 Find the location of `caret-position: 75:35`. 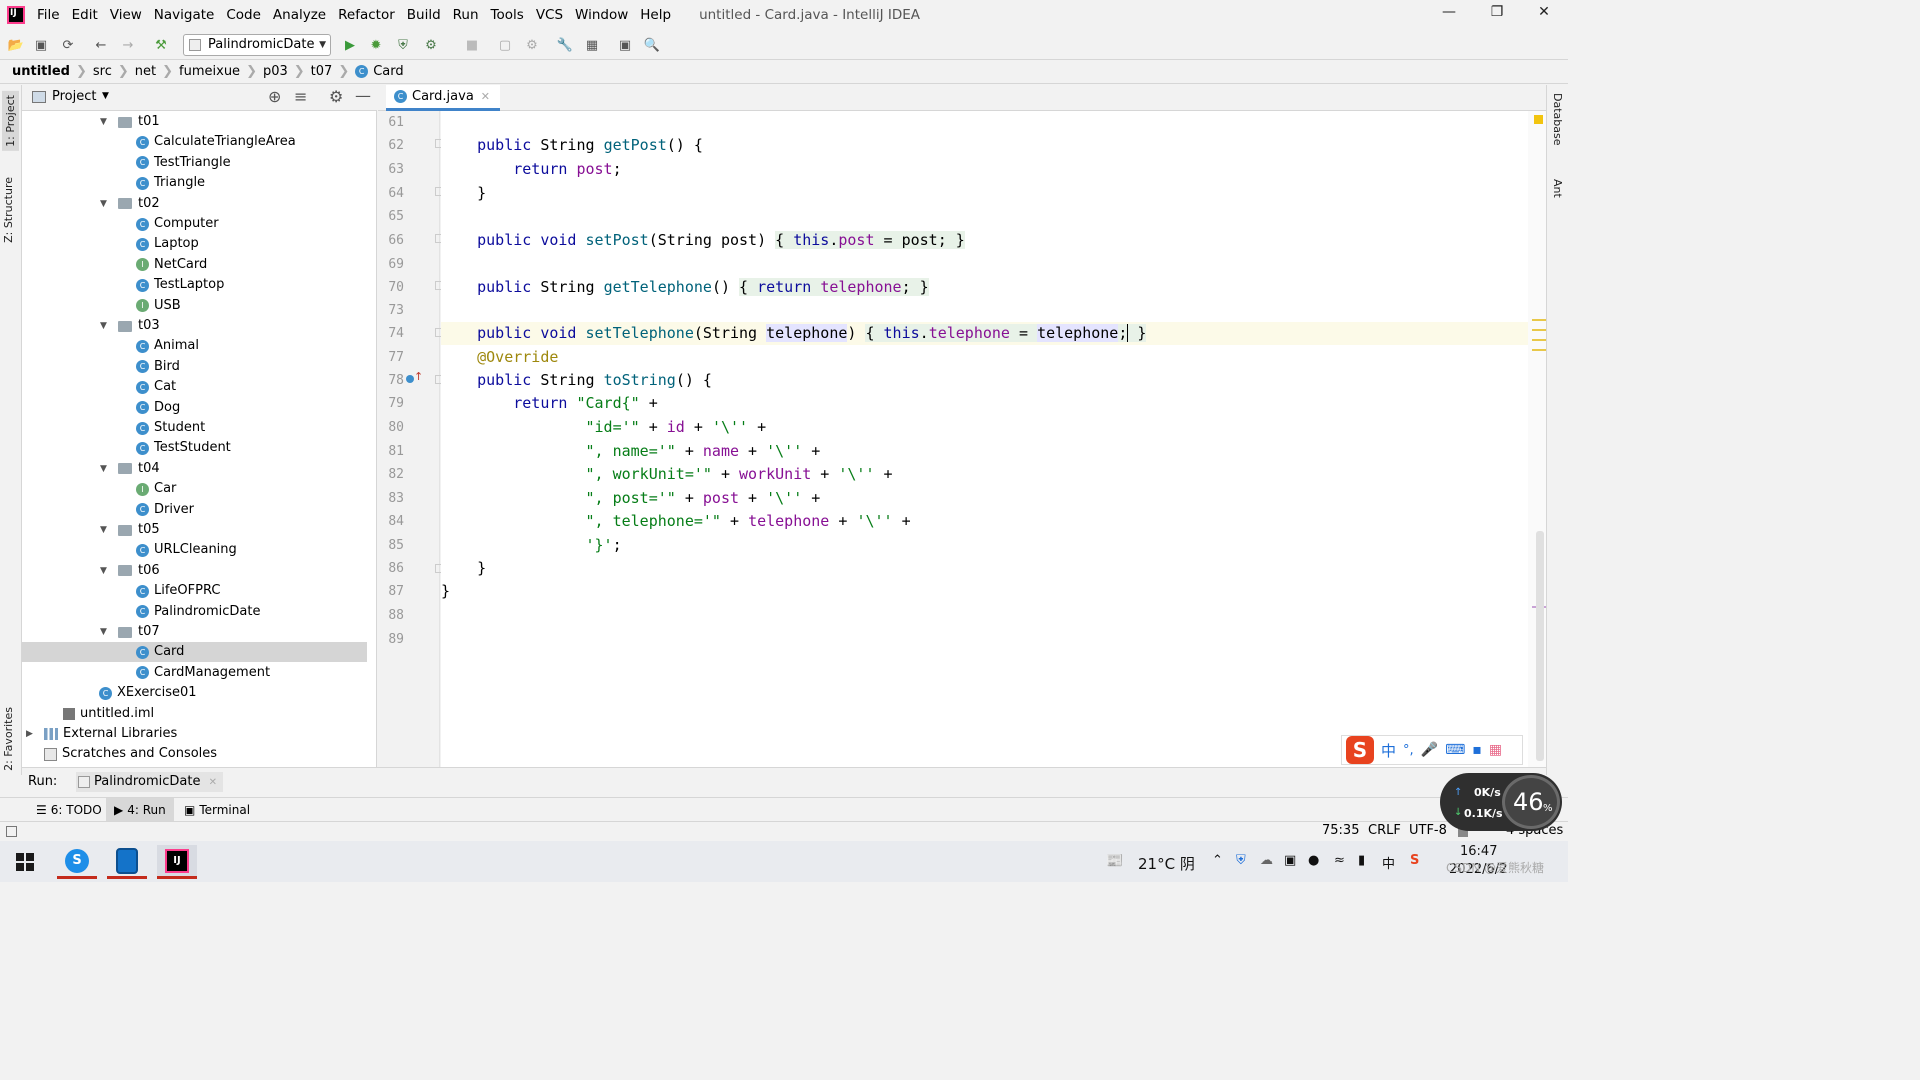

caret-position: 75:35 is located at coordinates (1340, 830).